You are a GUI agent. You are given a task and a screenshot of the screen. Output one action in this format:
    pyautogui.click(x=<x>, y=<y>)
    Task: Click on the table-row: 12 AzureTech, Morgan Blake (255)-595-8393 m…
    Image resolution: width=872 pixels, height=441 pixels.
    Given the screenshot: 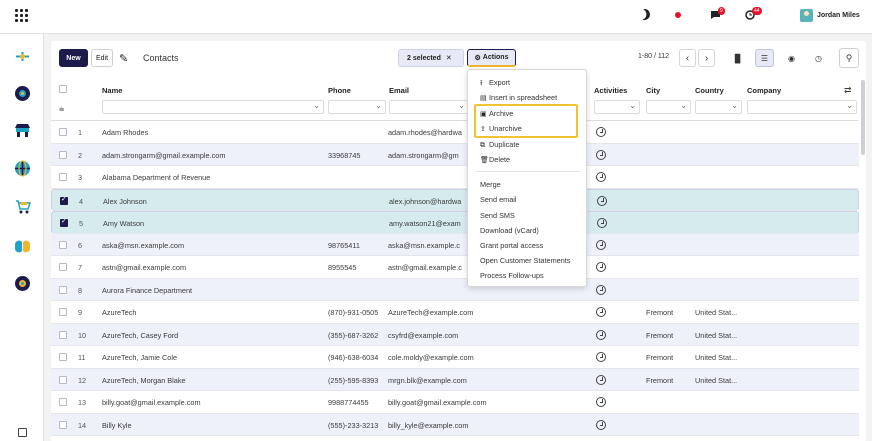 What is the action you would take?
    pyautogui.click(x=455, y=379)
    